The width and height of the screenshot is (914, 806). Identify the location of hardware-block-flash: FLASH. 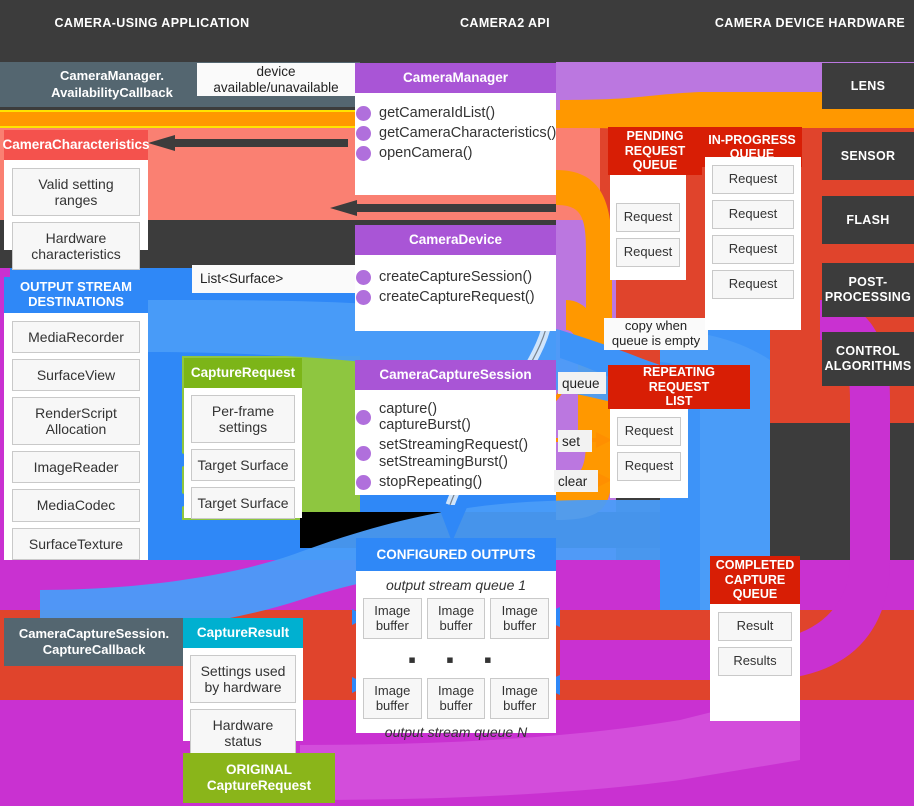
(868, 220).